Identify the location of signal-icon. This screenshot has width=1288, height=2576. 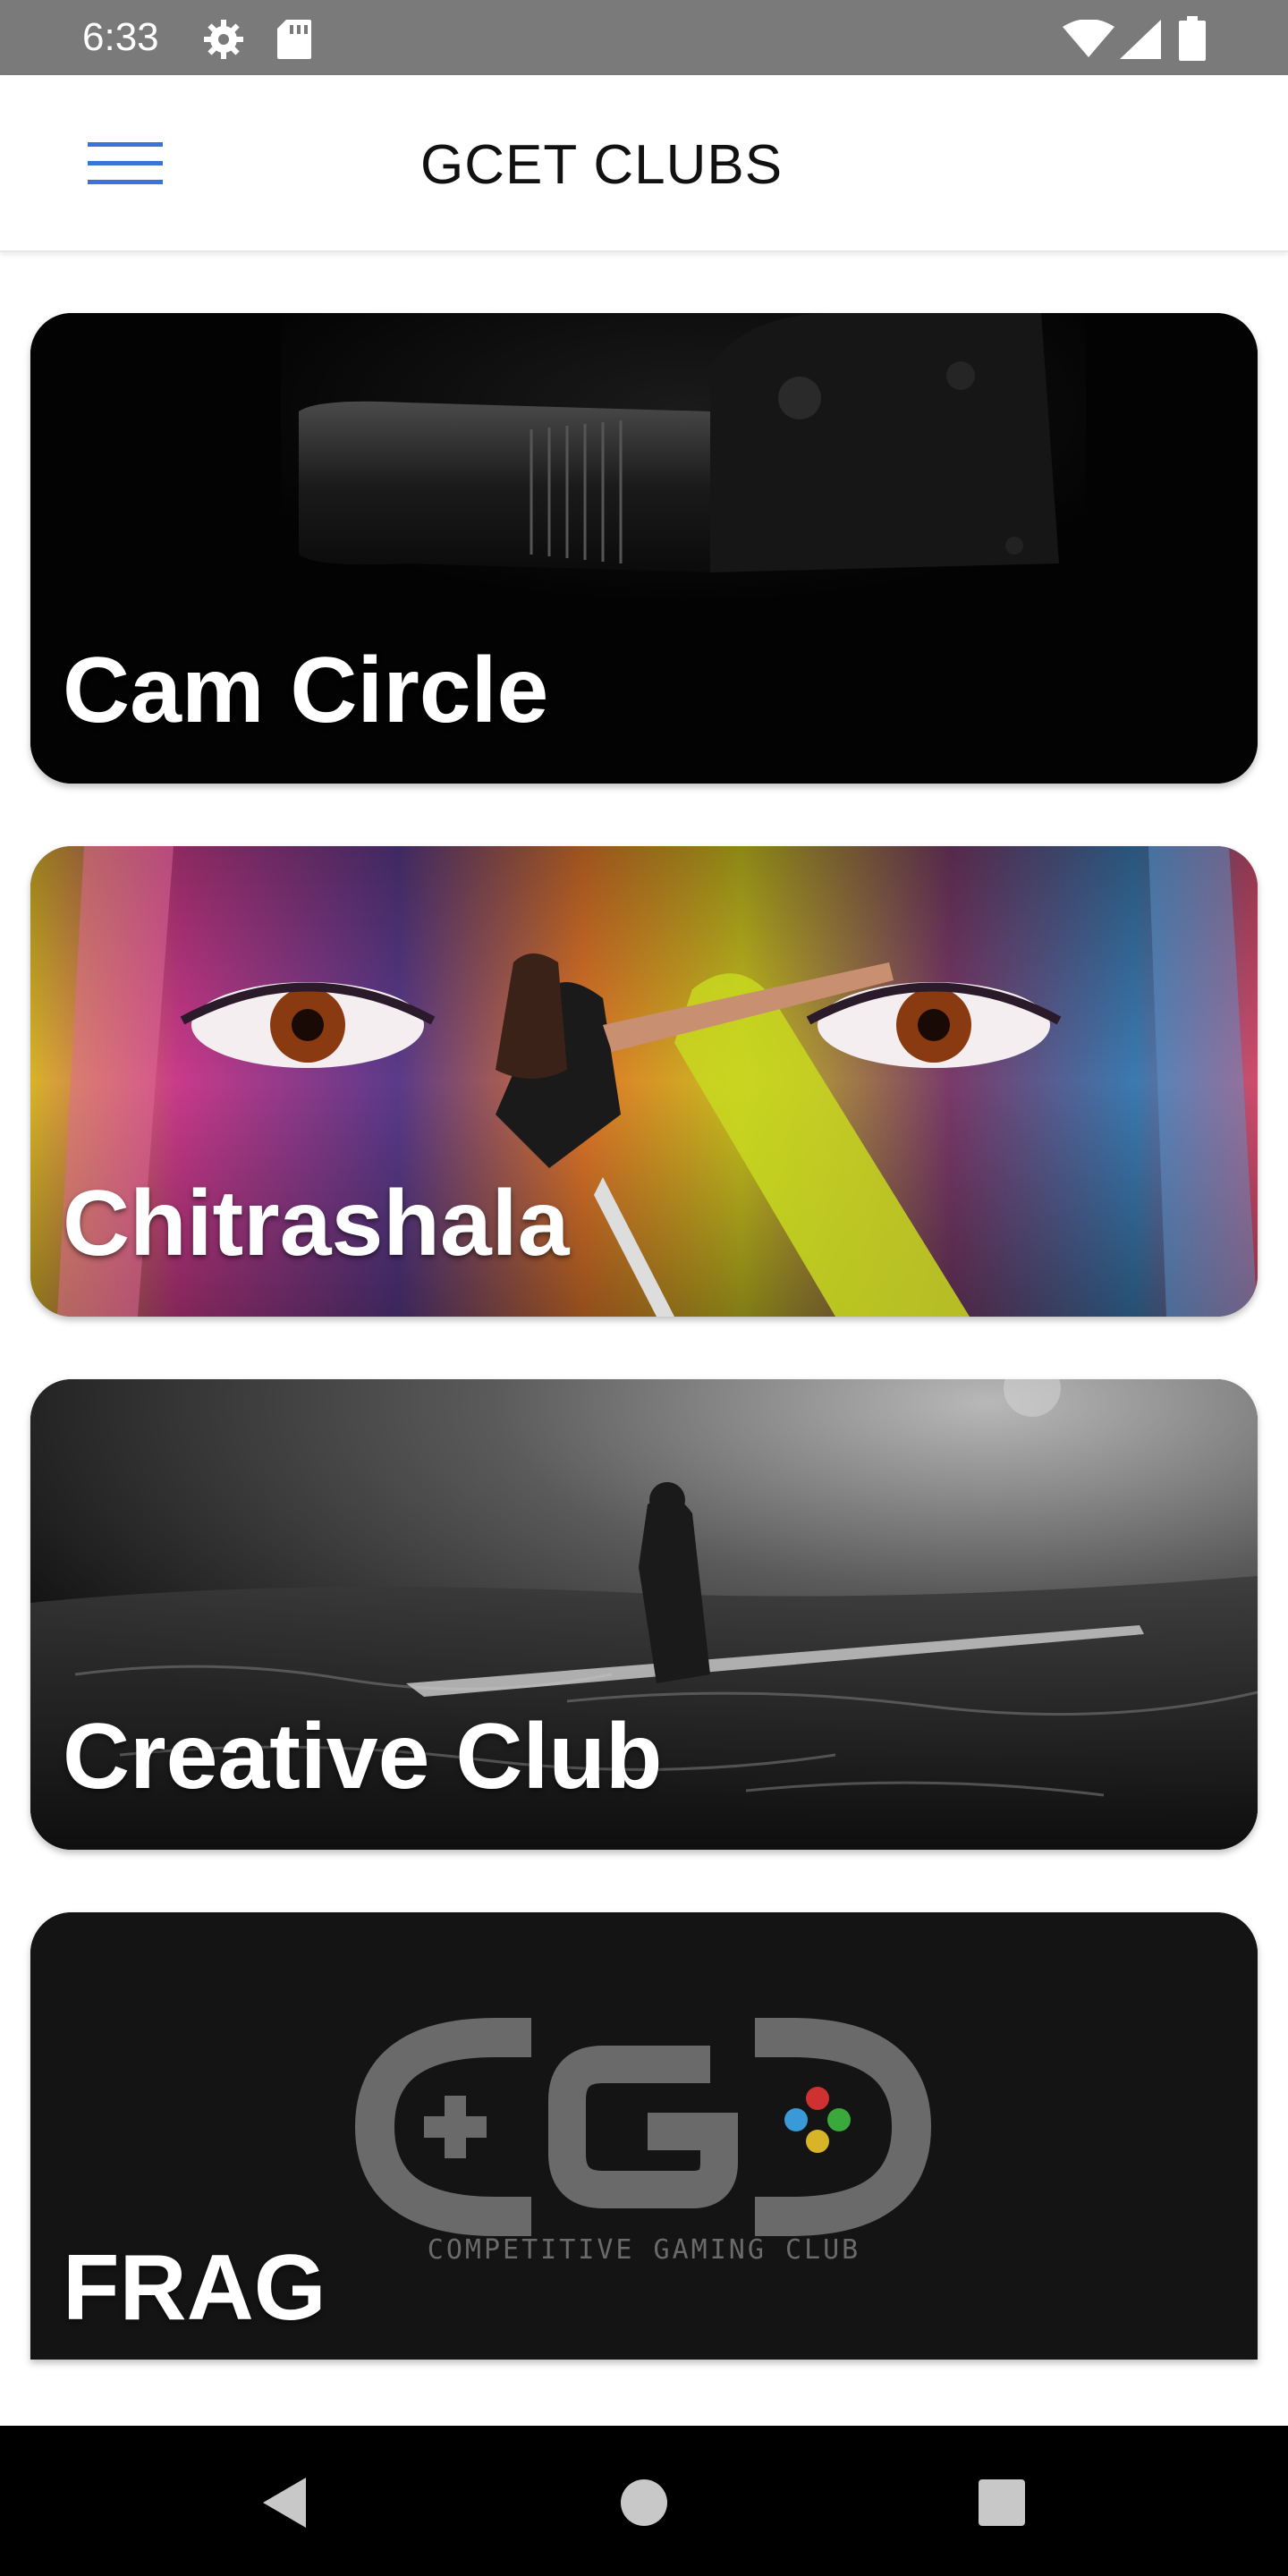
(1140, 42).